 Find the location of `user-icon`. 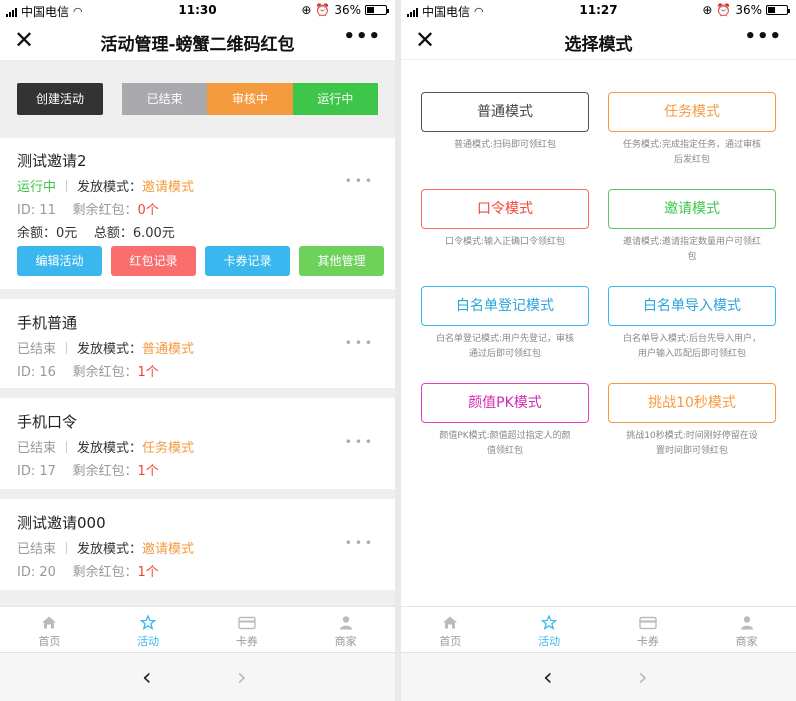

user-icon is located at coordinates (746, 623).